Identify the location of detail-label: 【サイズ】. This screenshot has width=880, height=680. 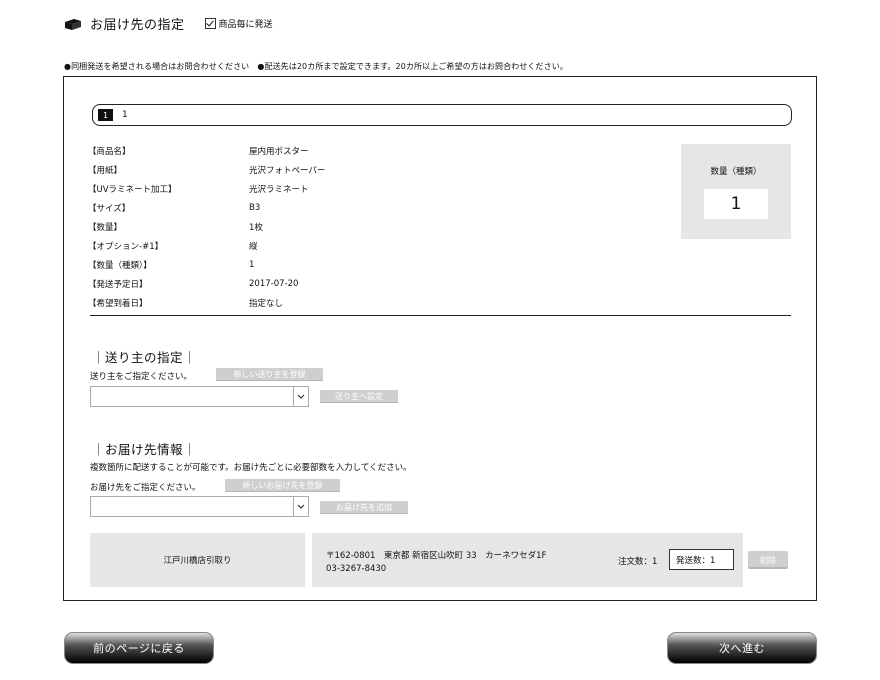
(109, 208).